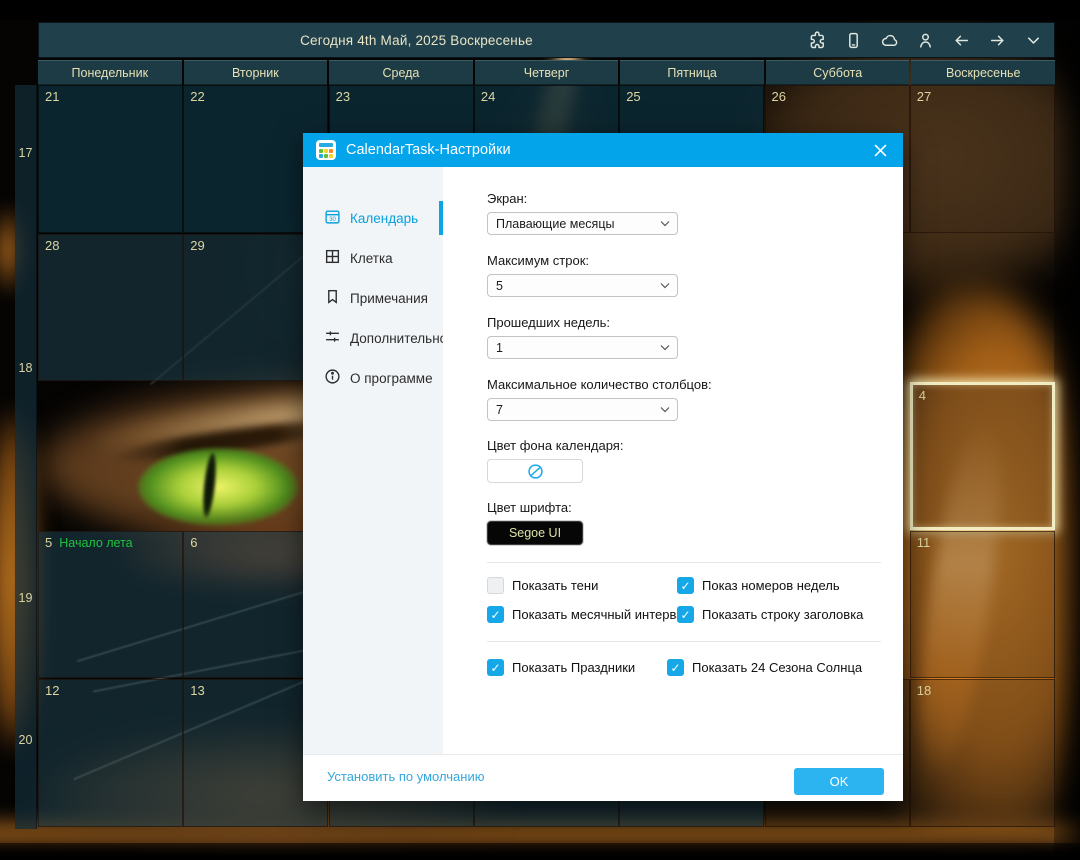  I want to click on day-header: Четверг, so click(546, 72).